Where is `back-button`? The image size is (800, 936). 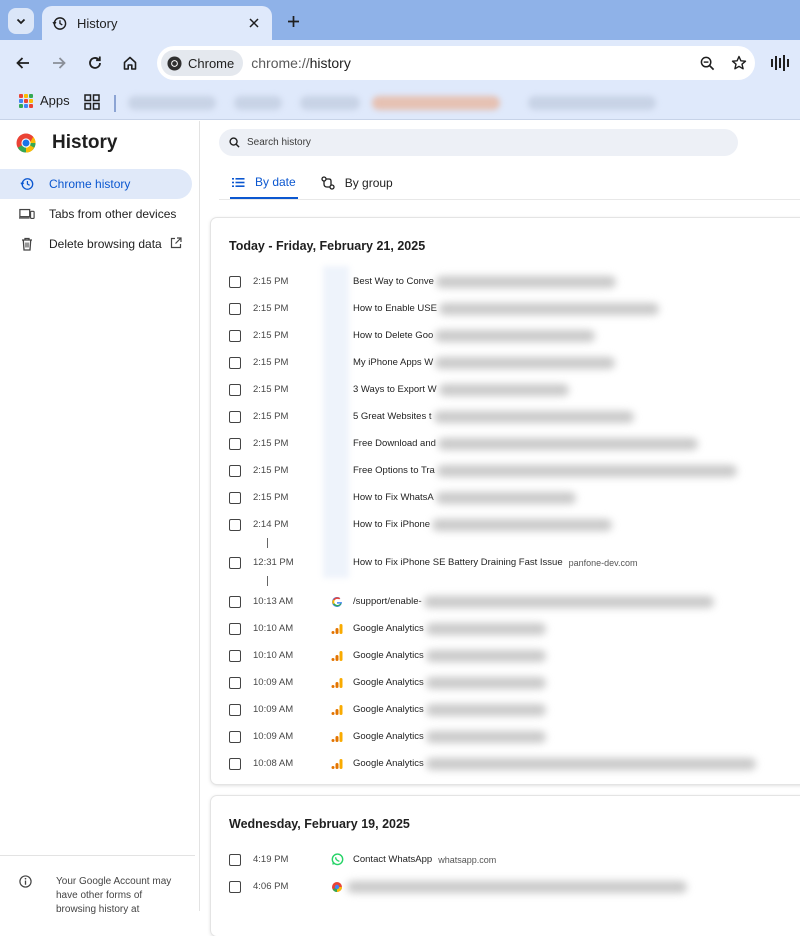
back-button is located at coordinates (23, 63).